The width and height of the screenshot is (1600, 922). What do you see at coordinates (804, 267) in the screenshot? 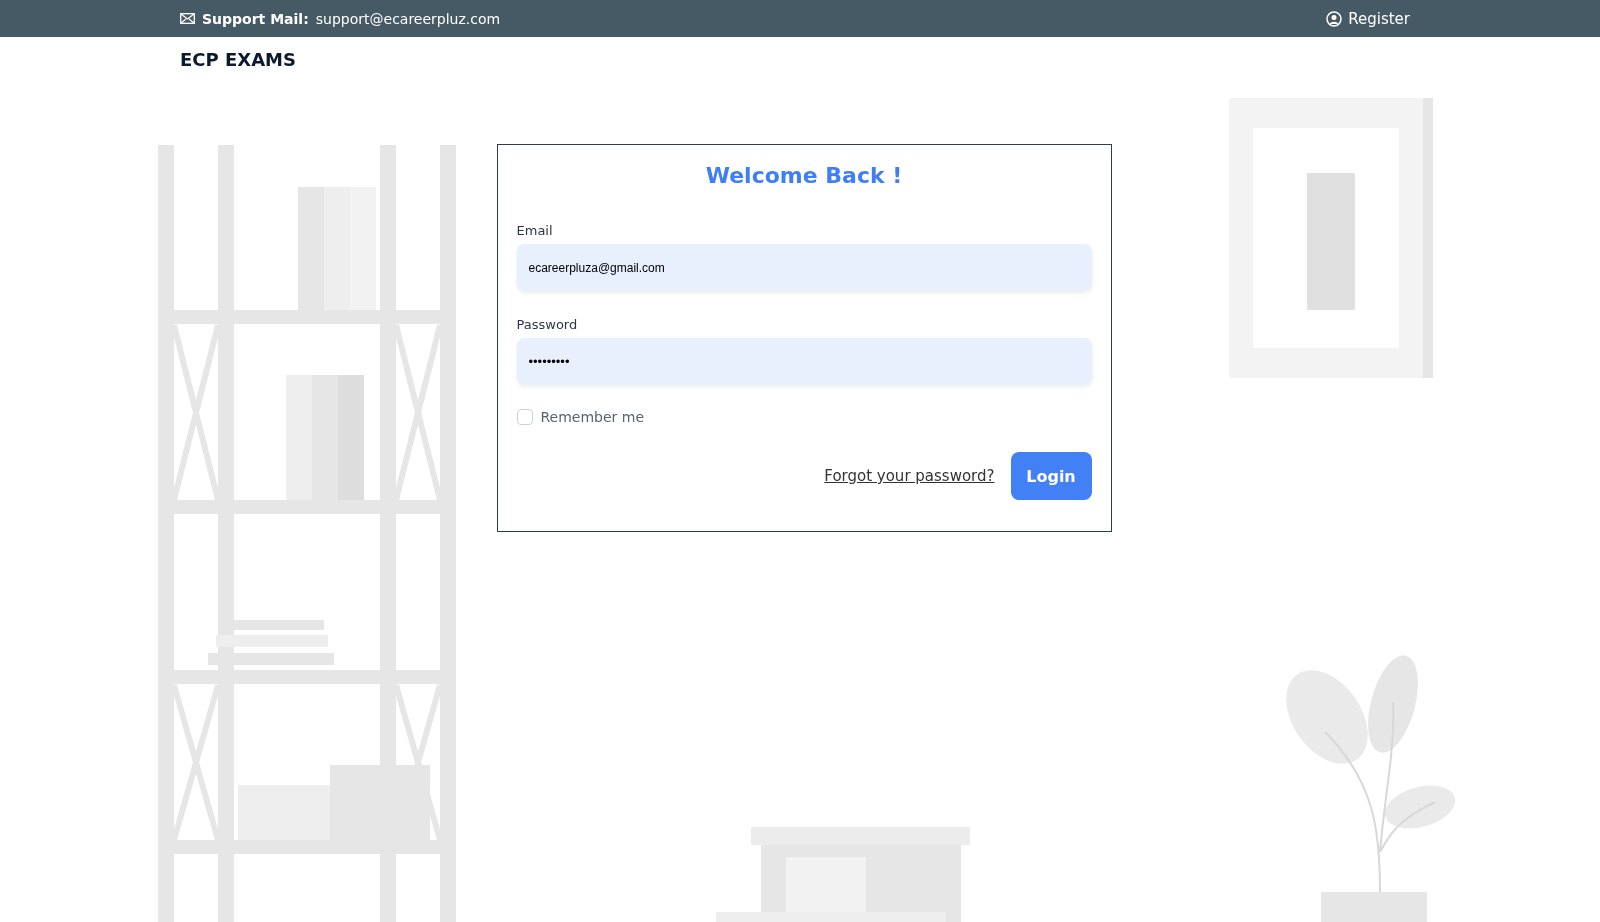
I see `email-field: ecareerpluza@gmail.com` at bounding box center [804, 267].